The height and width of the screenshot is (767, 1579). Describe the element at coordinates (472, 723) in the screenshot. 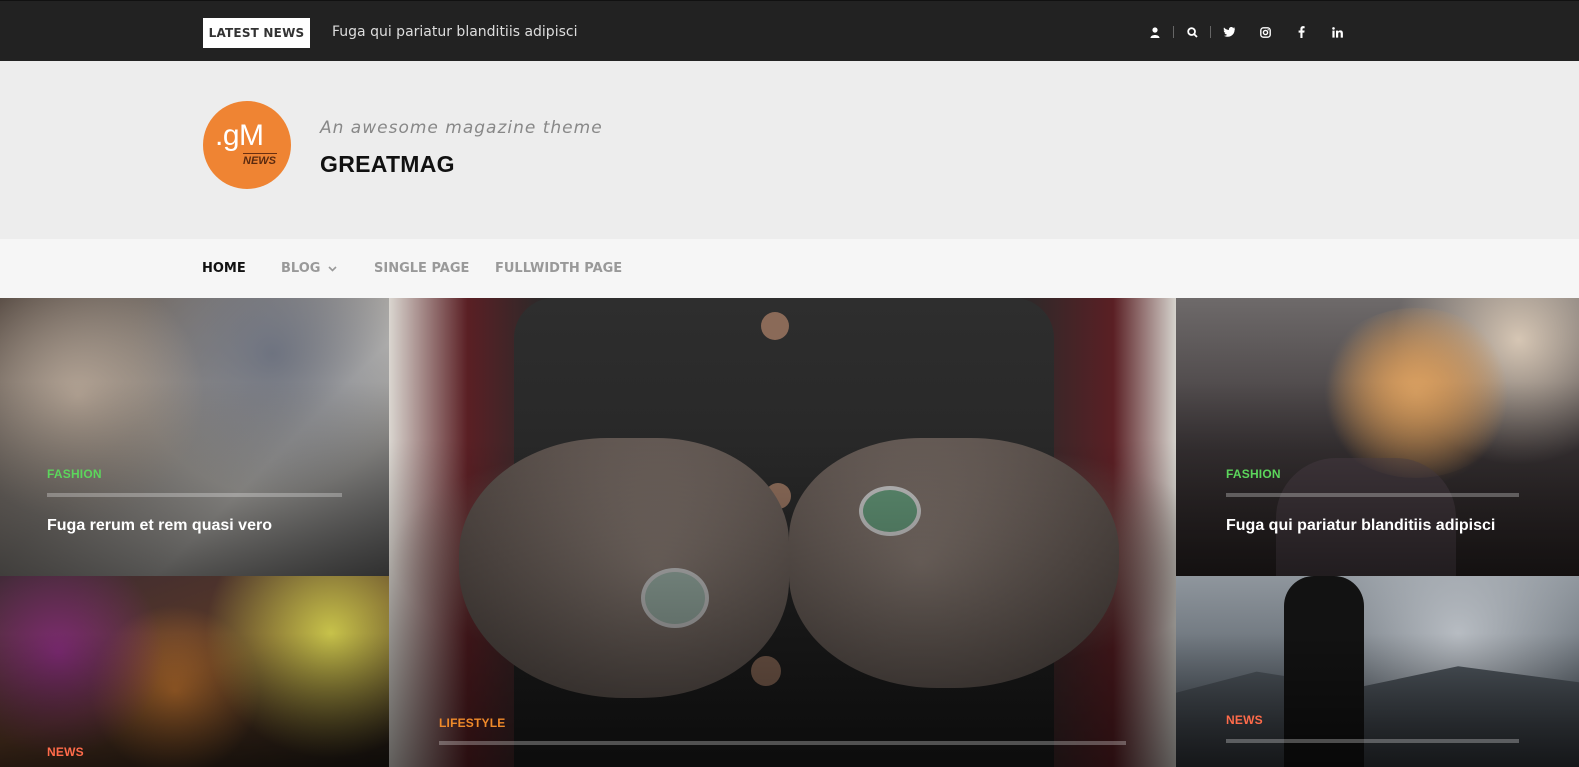

I see `post-category: LIFESTYLE` at that location.